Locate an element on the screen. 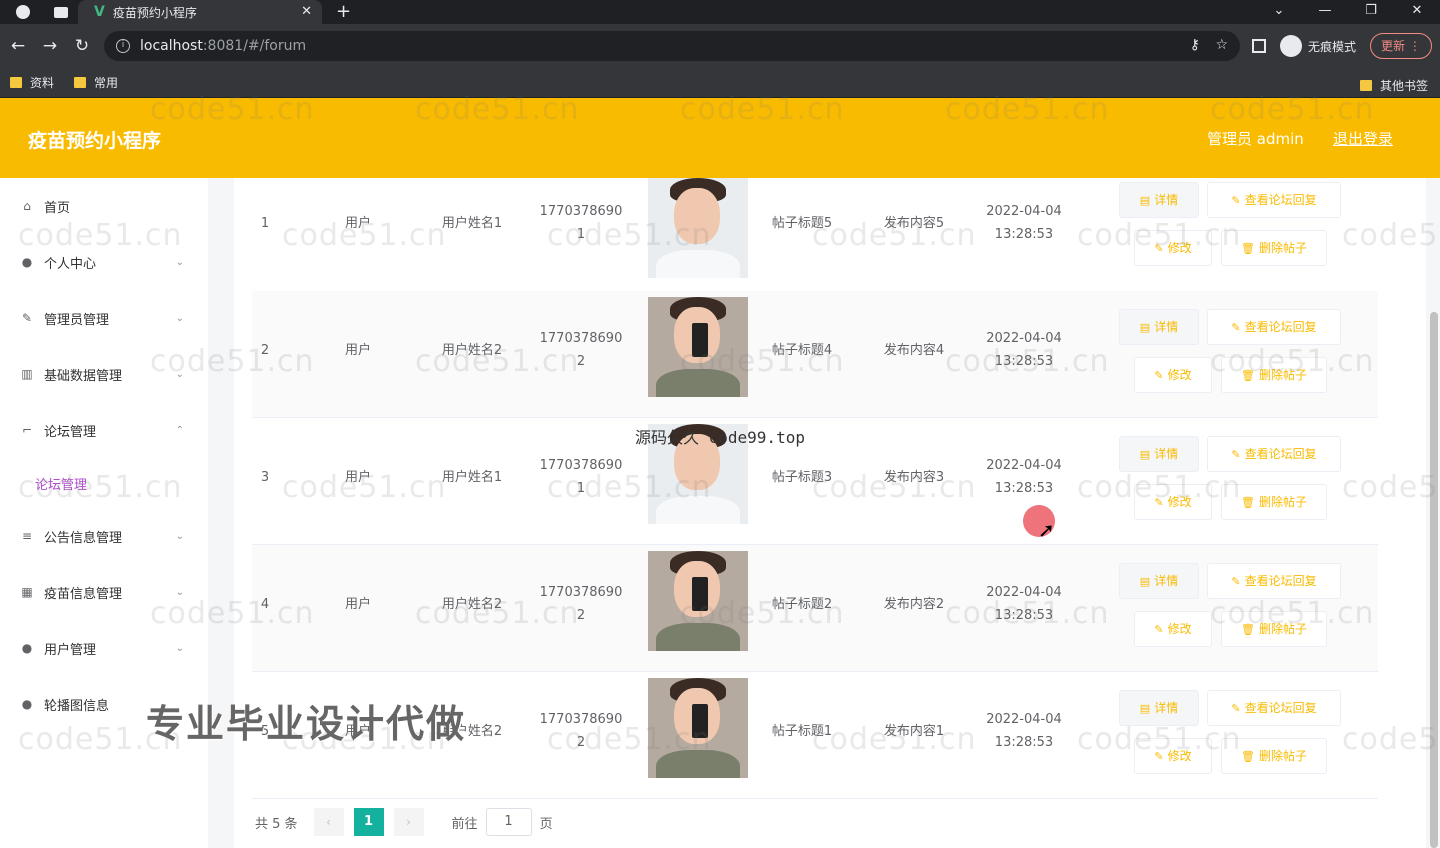 This screenshot has height=848, width=1440. detail-button-label: 详情 is located at coordinates (1166, 708).